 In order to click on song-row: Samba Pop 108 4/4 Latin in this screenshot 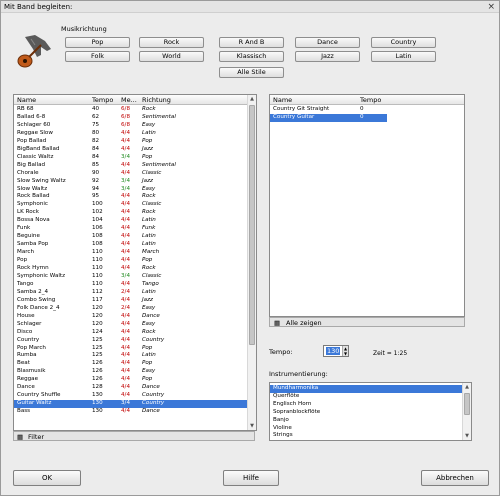, I will do `click(135, 245)`.